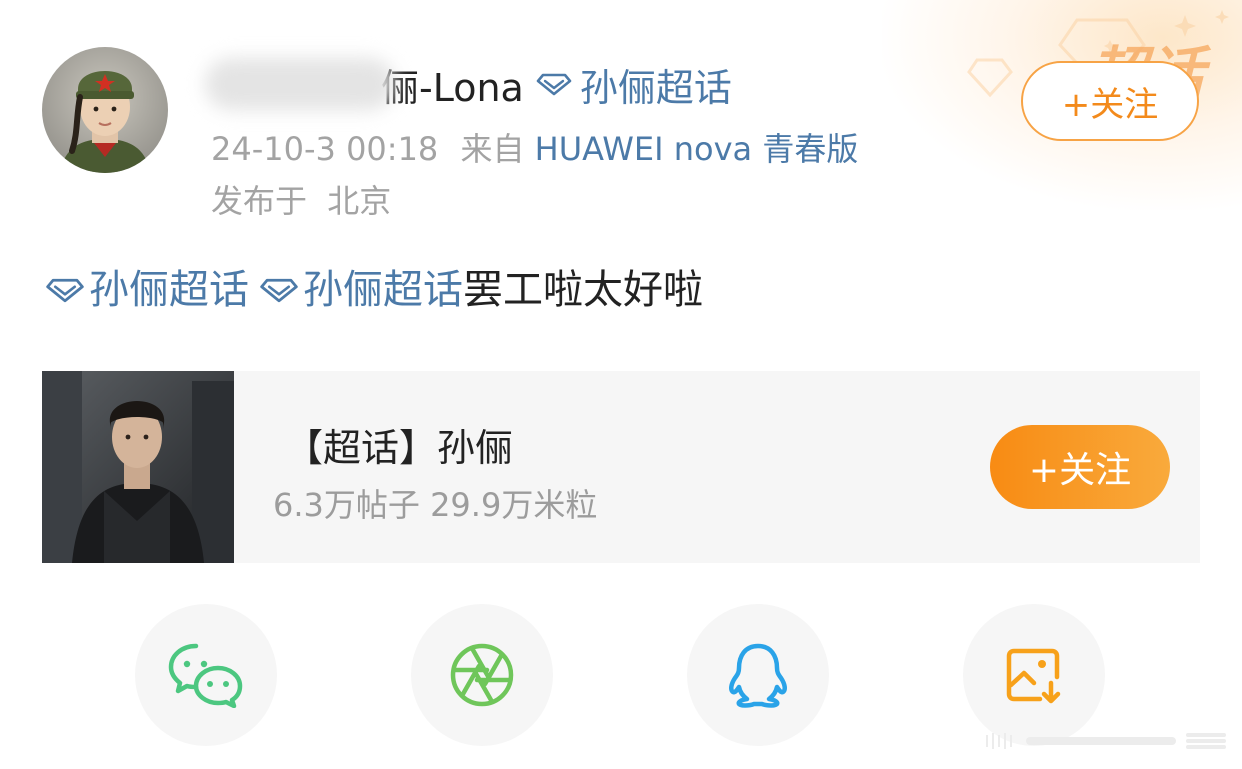  I want to click on share-moments-button, so click(482, 675).